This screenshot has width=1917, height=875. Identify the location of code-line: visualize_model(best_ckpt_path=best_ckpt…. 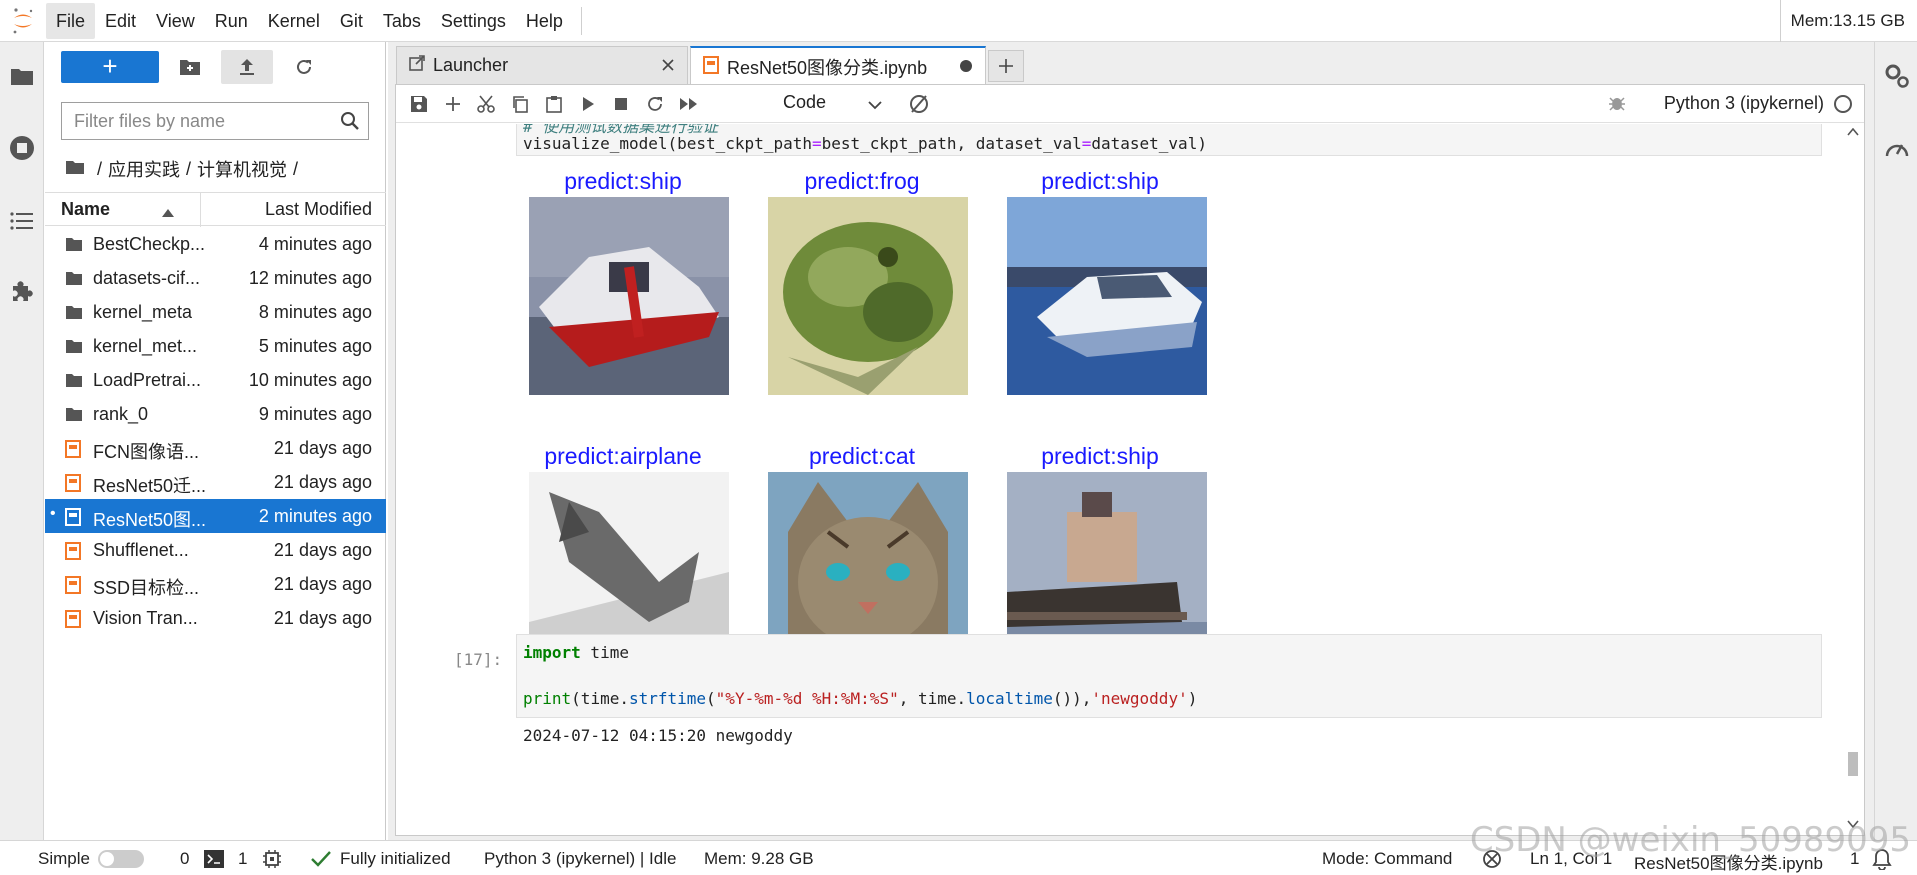
(865, 143).